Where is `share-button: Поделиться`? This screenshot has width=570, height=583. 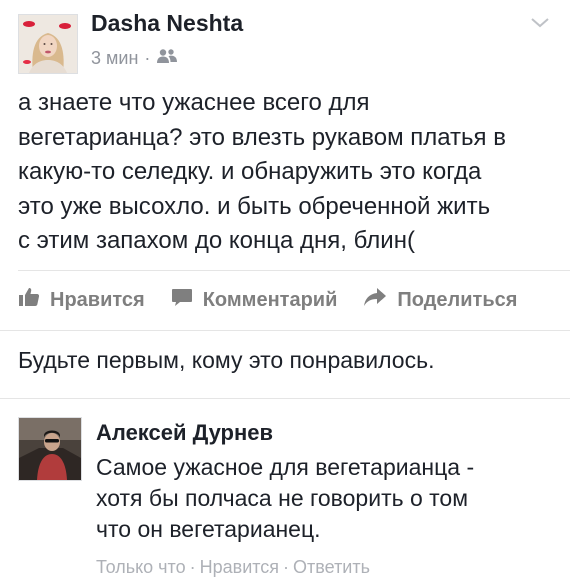
share-button: Поделиться is located at coordinates (440, 300).